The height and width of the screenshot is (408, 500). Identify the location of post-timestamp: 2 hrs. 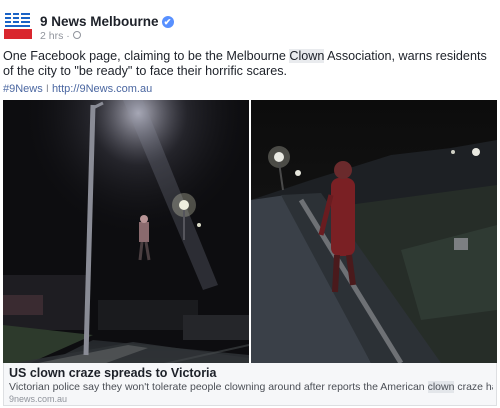
(51, 36).